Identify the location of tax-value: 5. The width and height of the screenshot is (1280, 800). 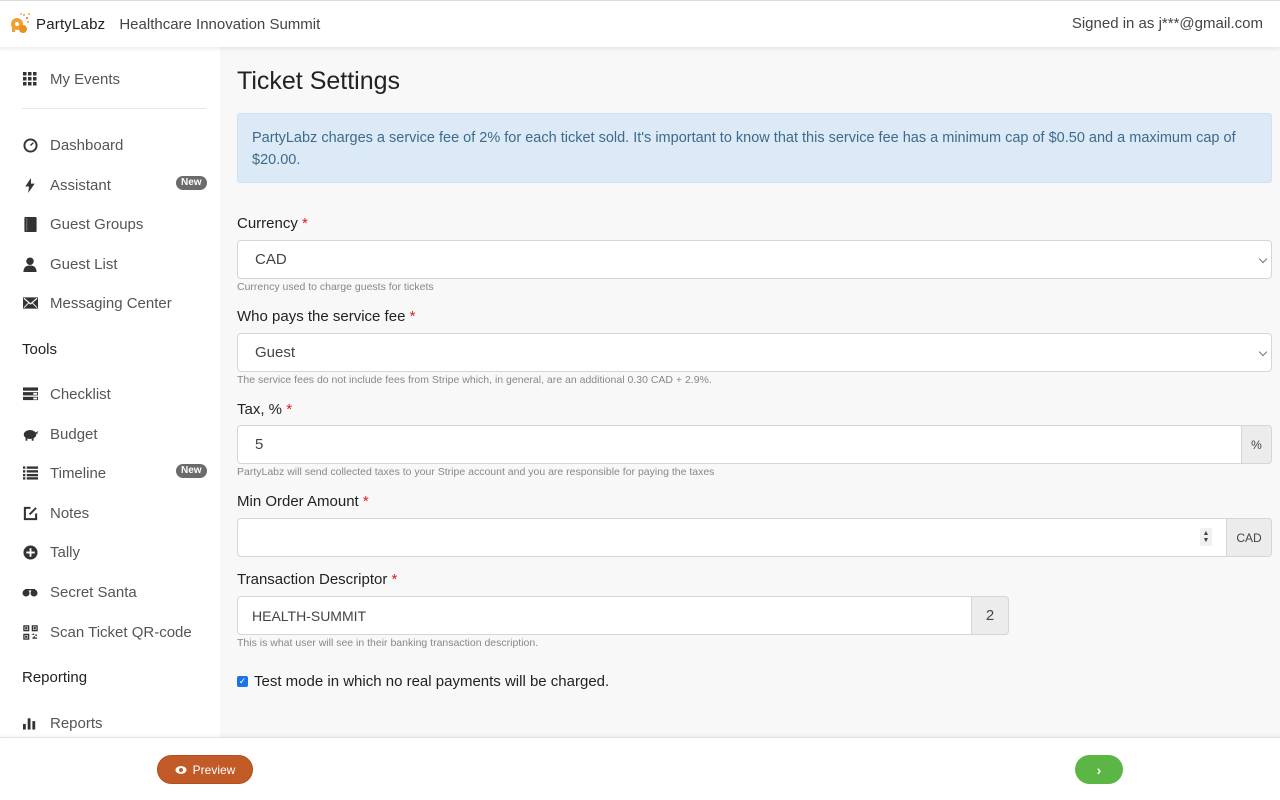
(259, 444).